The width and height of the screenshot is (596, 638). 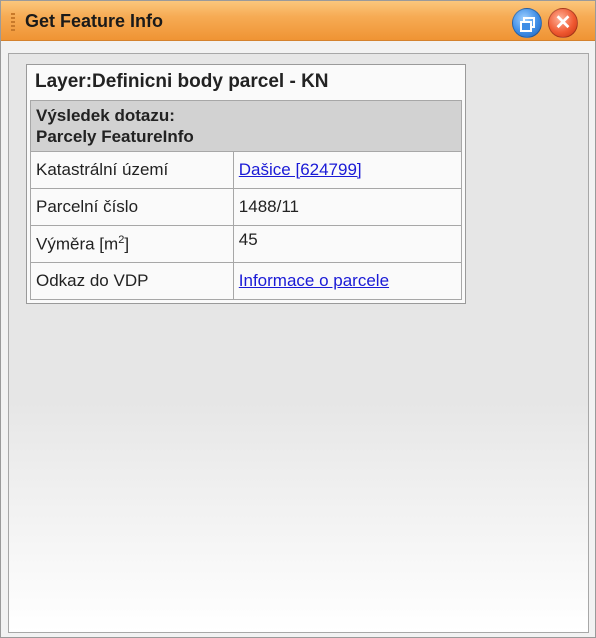 I want to click on drag-grip-icon, so click(x=13, y=22).